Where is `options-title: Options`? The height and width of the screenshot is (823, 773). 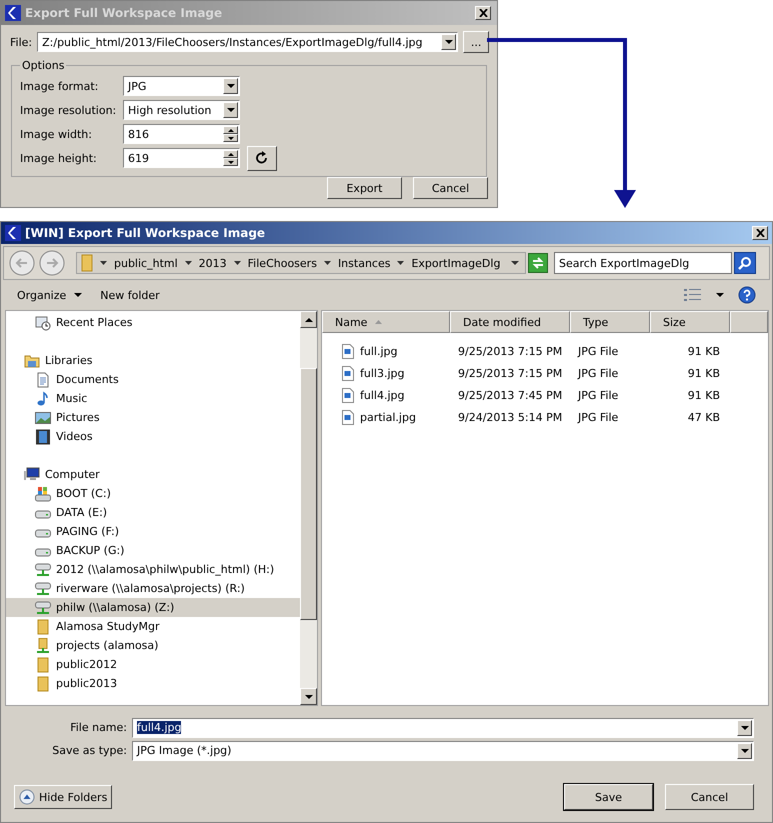
options-title: Options is located at coordinates (43, 65).